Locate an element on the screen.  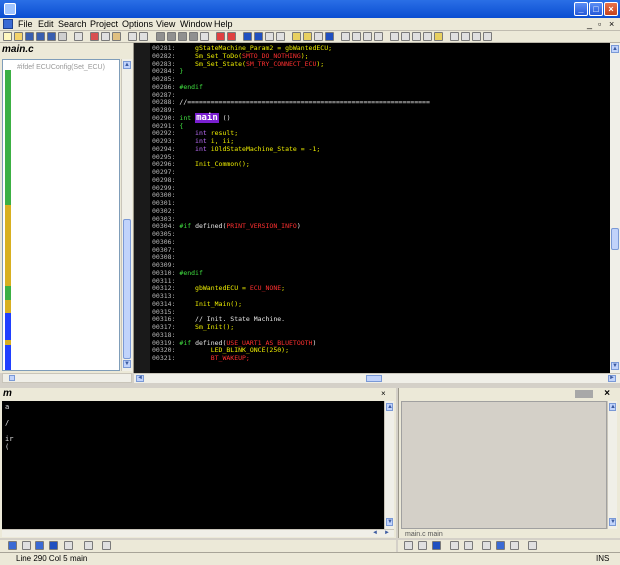
jump-icon is located at coordinates (220, 36).